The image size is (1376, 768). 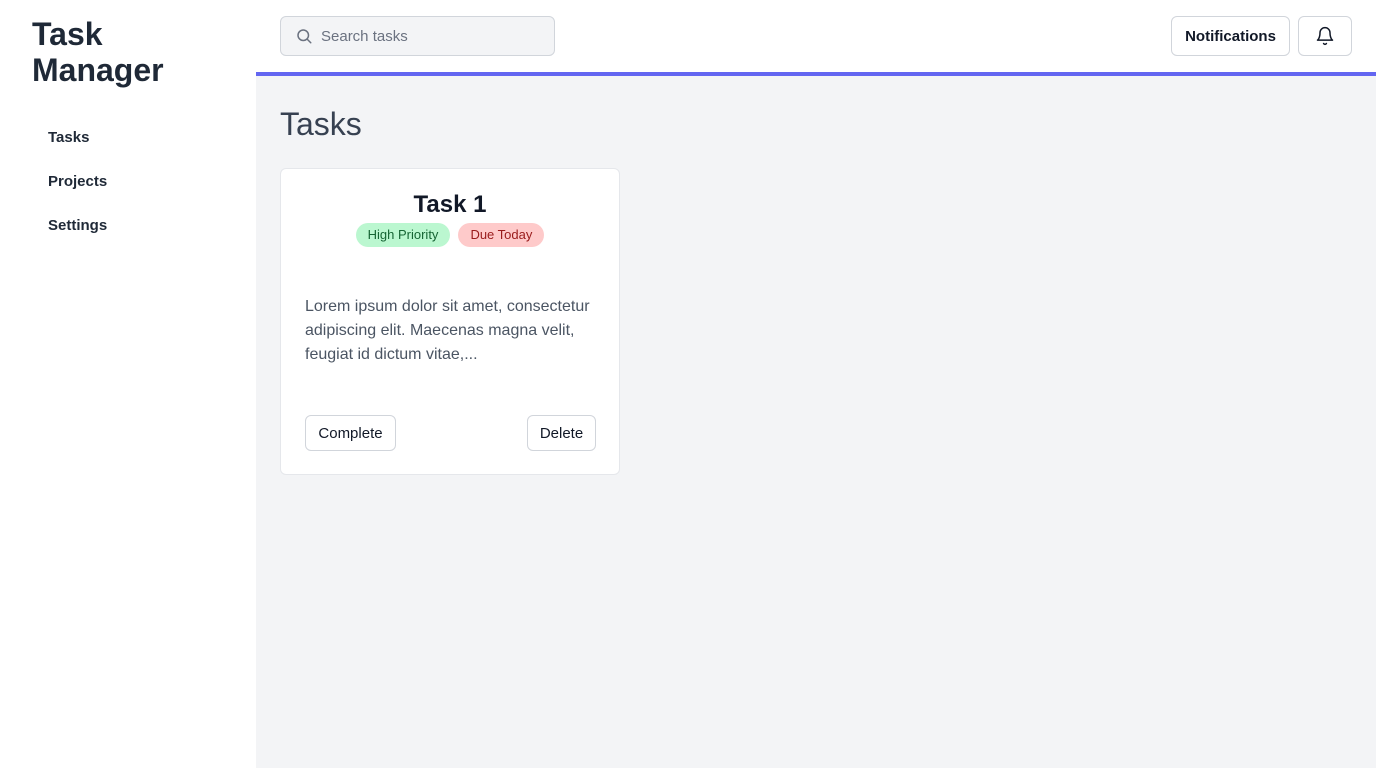 What do you see at coordinates (1230, 36) in the screenshot?
I see `notifications-button: Notifications` at bounding box center [1230, 36].